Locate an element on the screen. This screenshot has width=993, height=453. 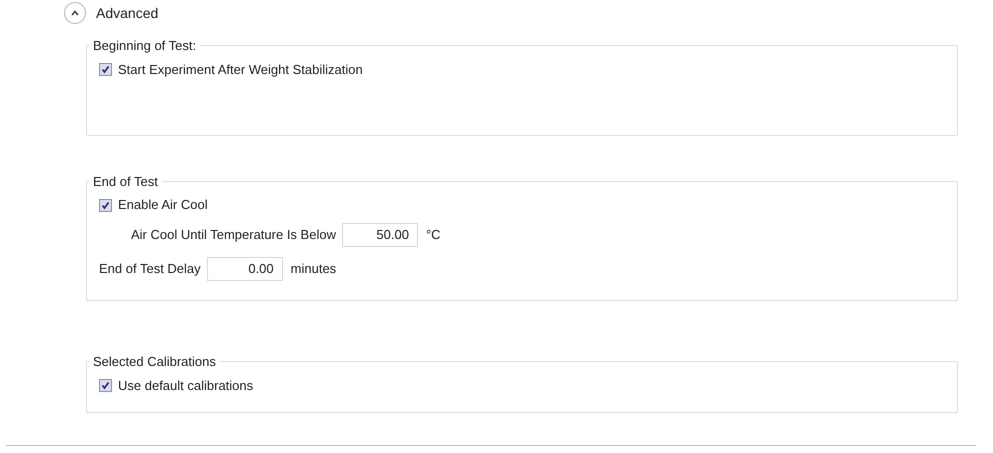
checkbox-label: Use default calibrations is located at coordinates (186, 385).